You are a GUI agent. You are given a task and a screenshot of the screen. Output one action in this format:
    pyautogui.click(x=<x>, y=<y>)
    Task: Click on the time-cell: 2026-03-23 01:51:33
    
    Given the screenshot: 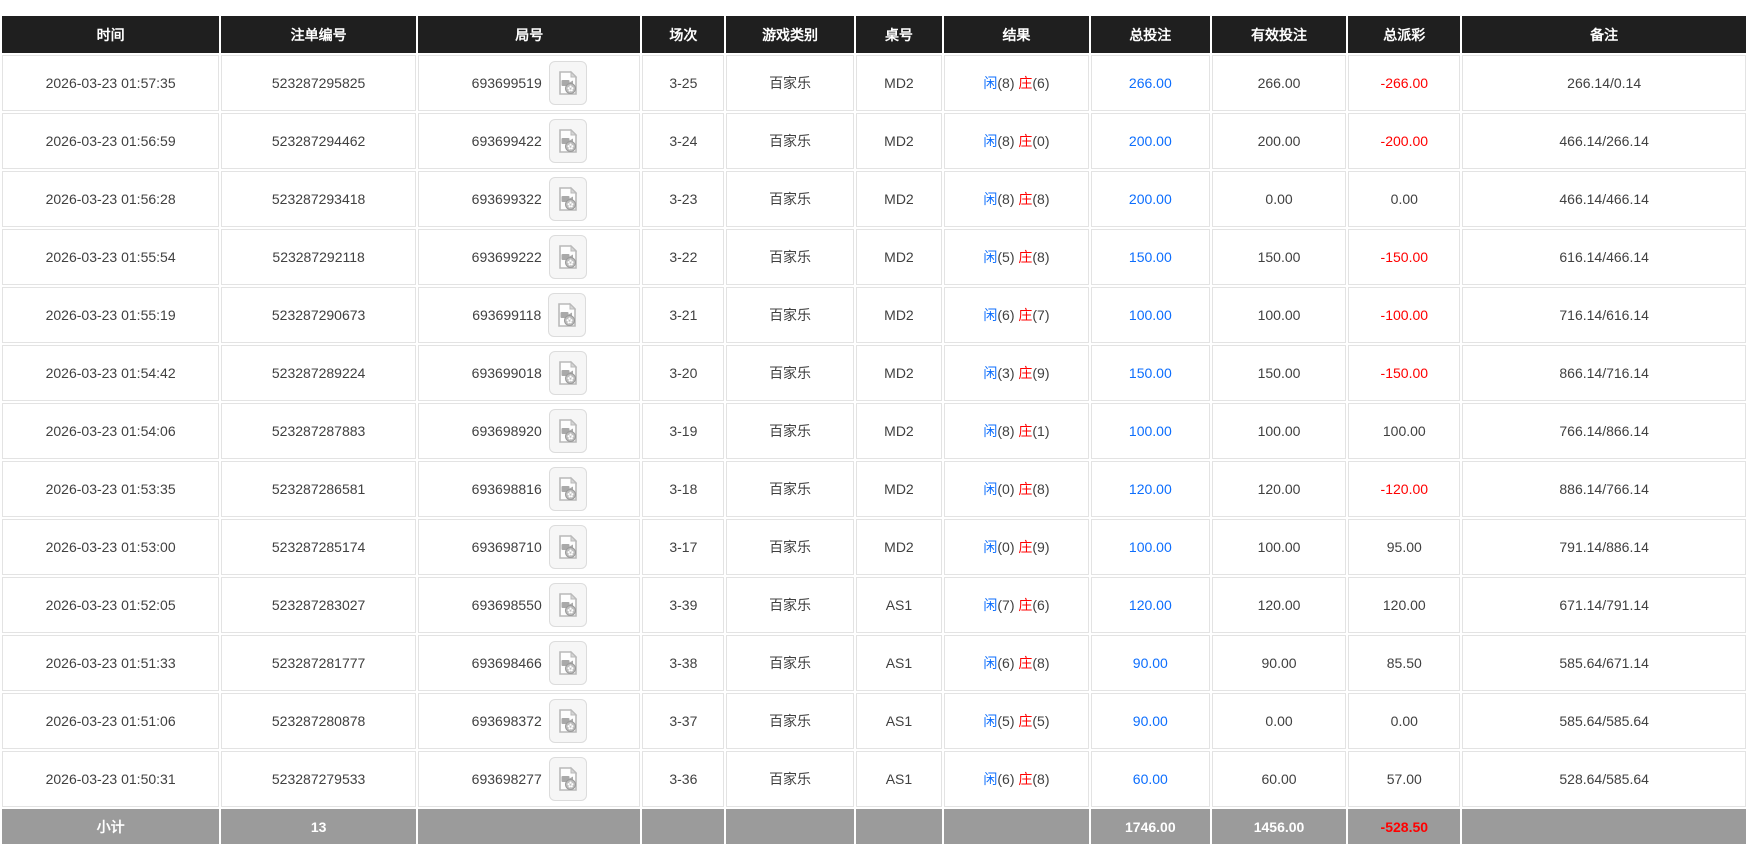 What is the action you would take?
    pyautogui.click(x=111, y=663)
    